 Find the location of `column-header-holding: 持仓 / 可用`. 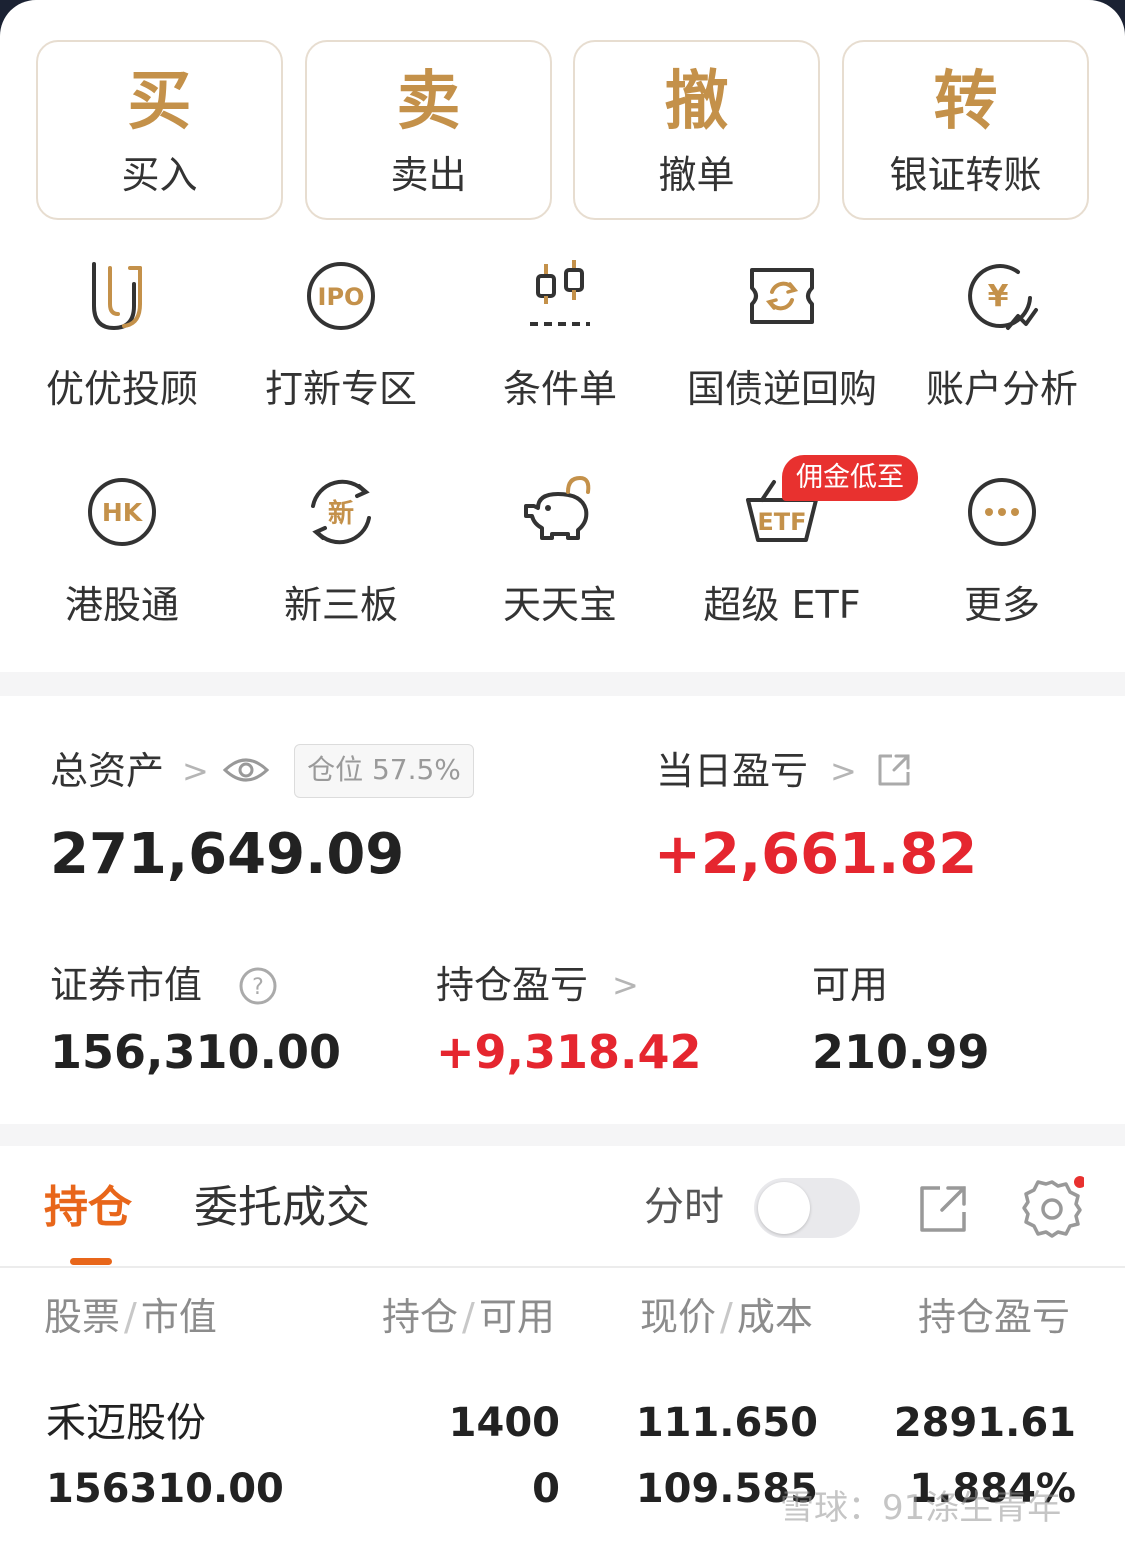

column-header-holding: 持仓 / 可用 is located at coordinates (468, 1317).